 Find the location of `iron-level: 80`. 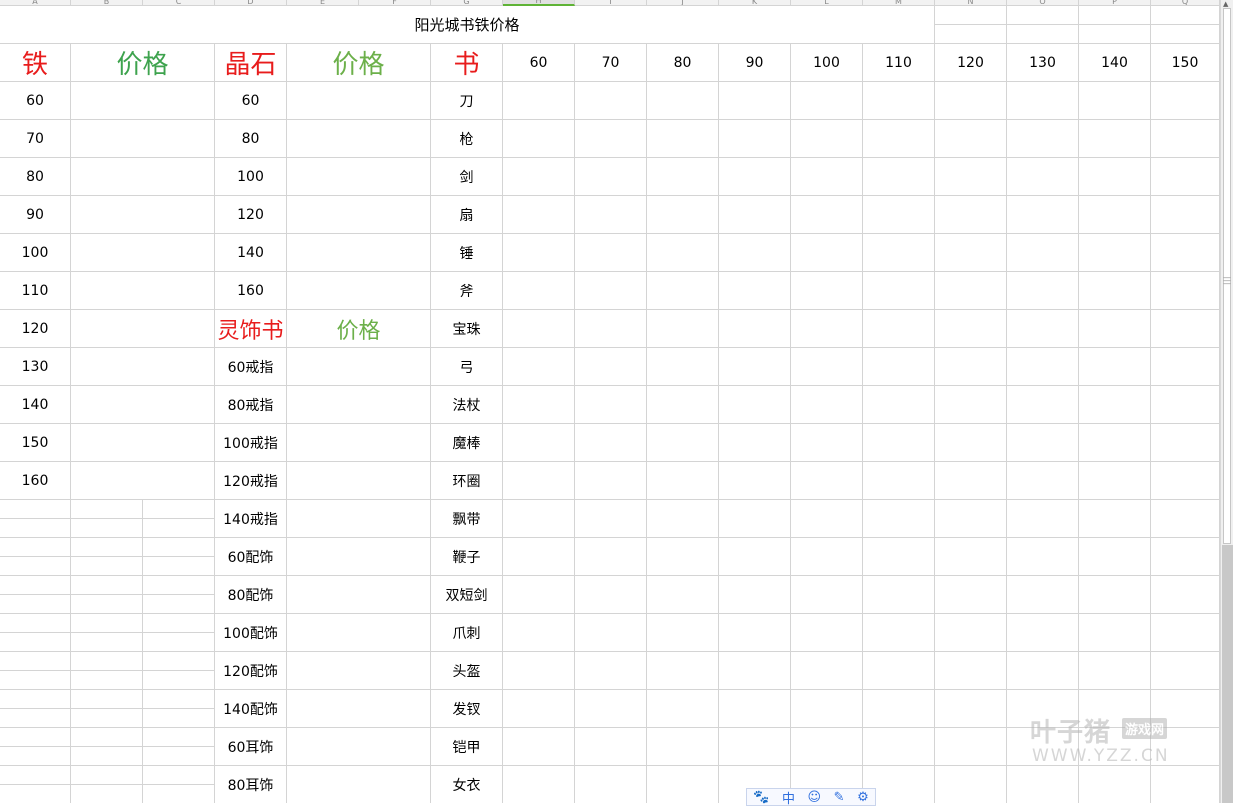

iron-level: 80 is located at coordinates (35, 177).